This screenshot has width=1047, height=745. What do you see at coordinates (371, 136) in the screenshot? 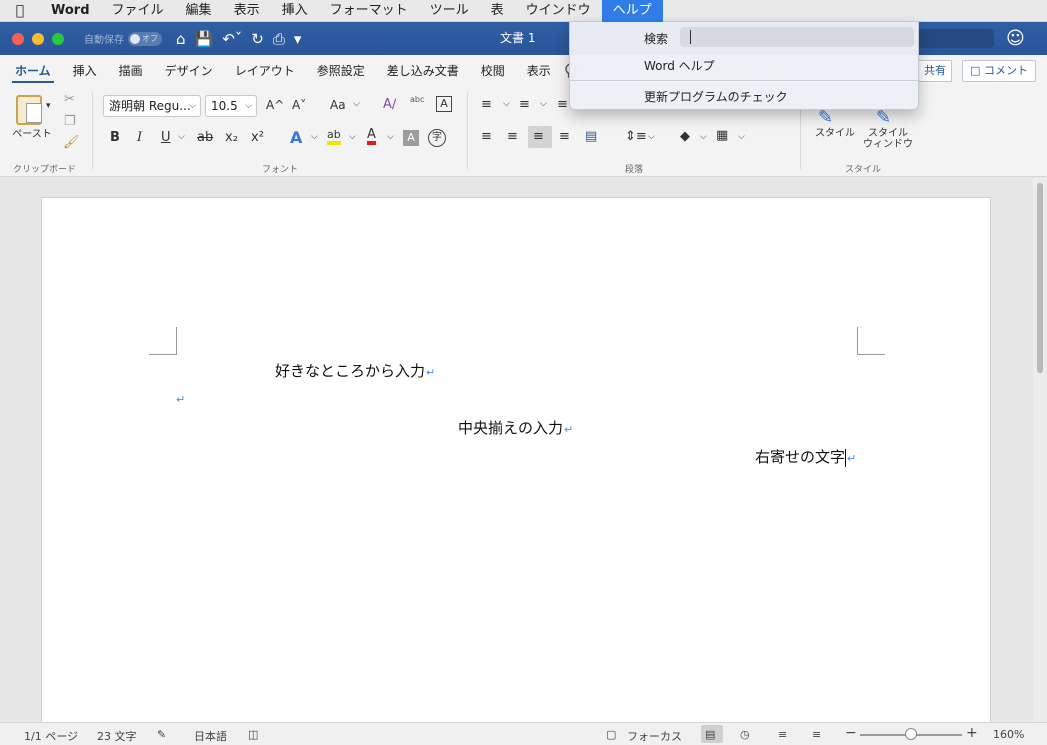
I see `font-color-button: A` at bounding box center [371, 136].